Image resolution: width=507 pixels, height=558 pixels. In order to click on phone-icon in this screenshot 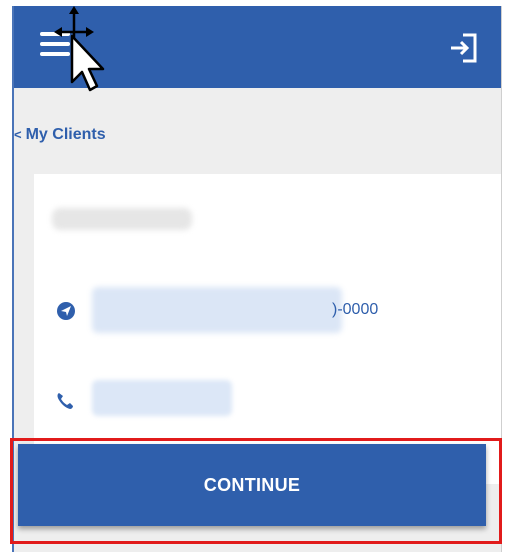, I will do `click(65, 401)`.